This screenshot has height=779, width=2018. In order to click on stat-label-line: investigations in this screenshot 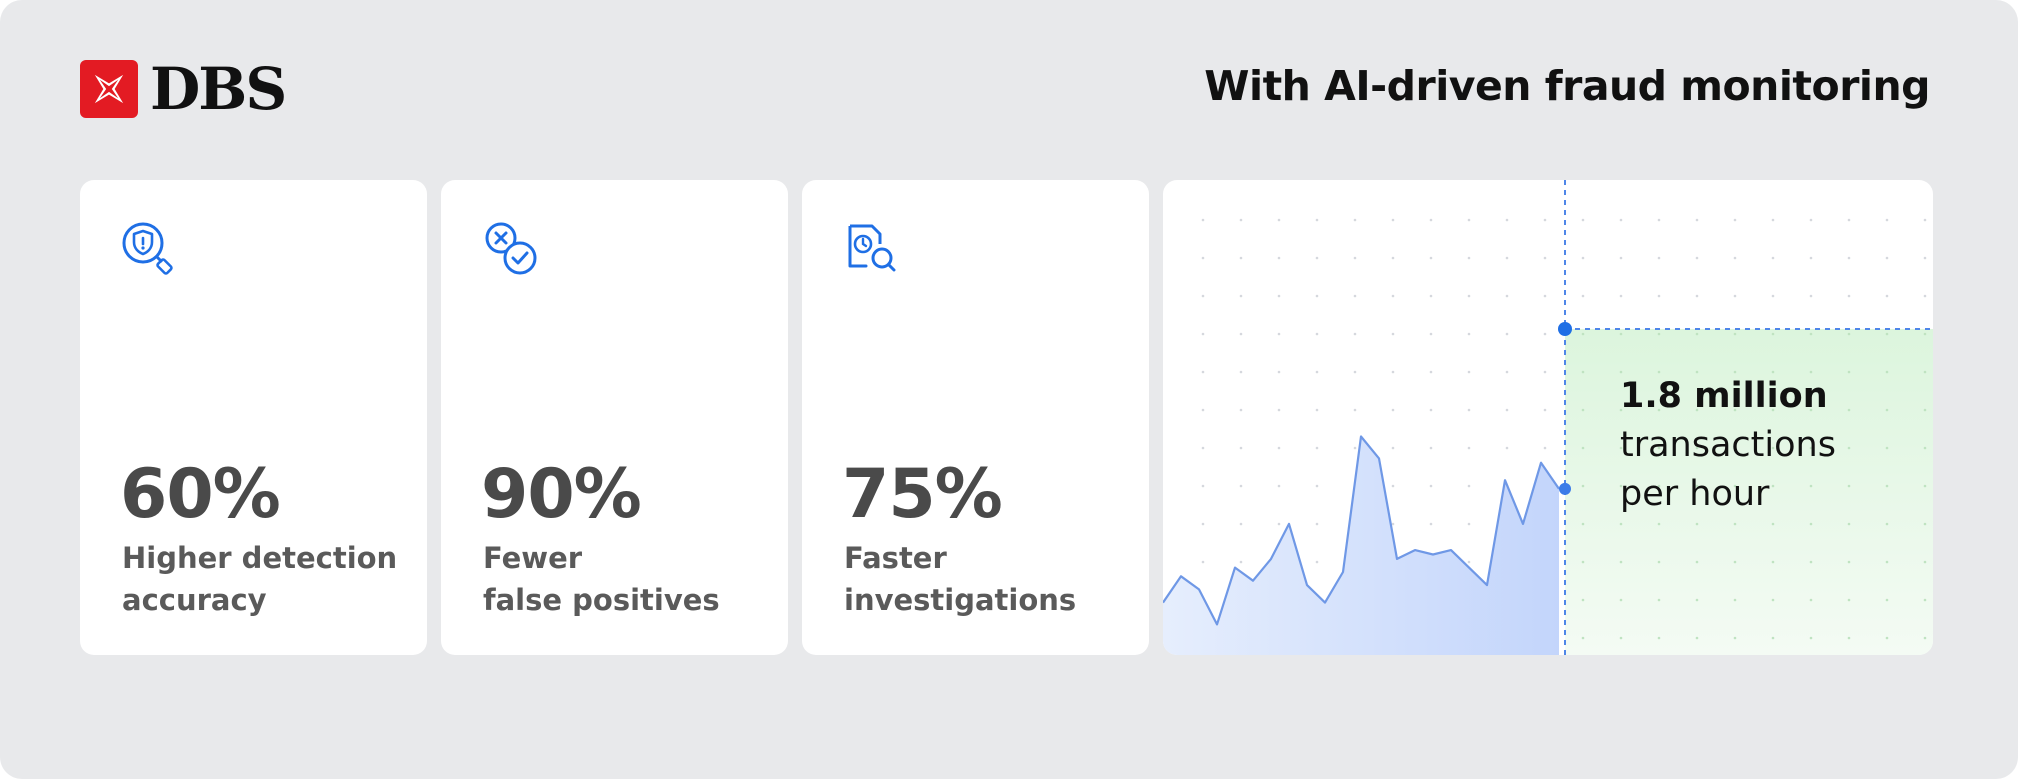, I will do `click(960, 600)`.